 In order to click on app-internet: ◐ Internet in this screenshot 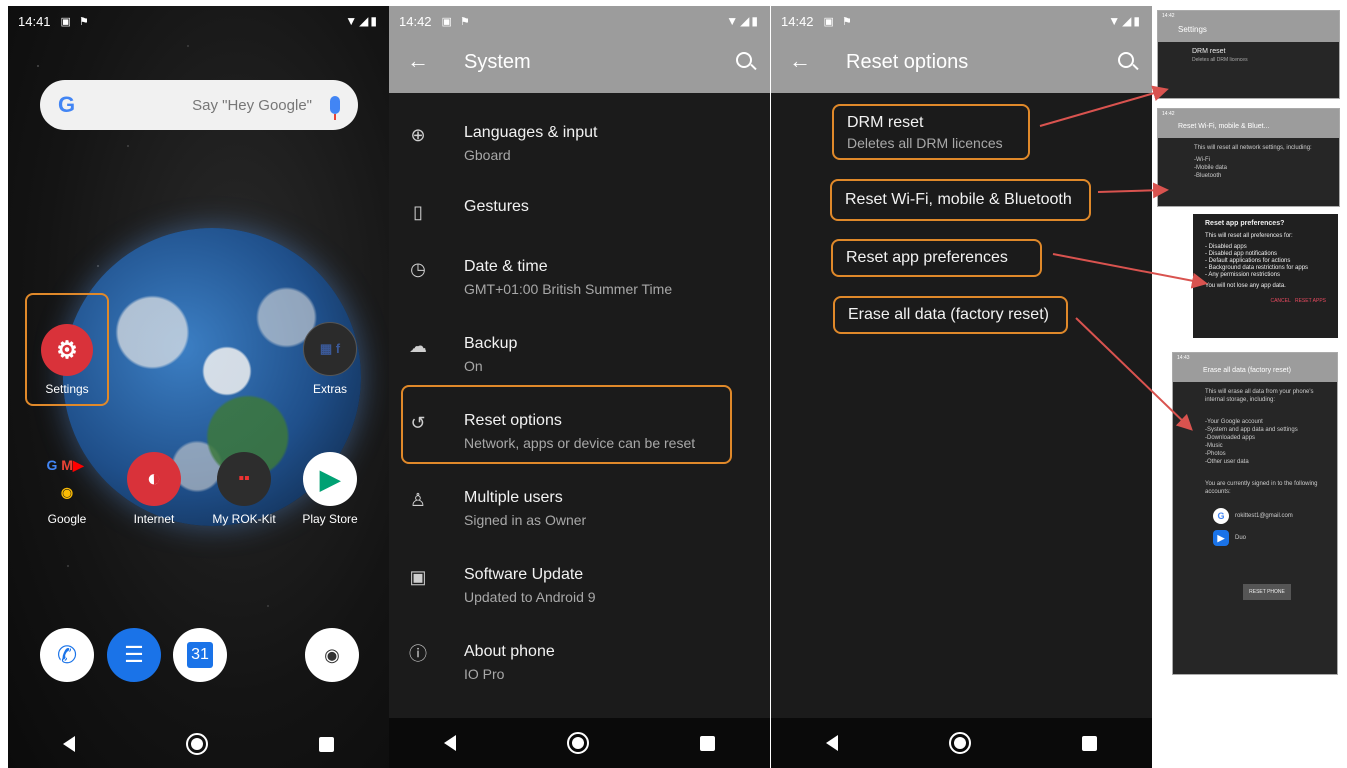, I will do `click(154, 489)`.